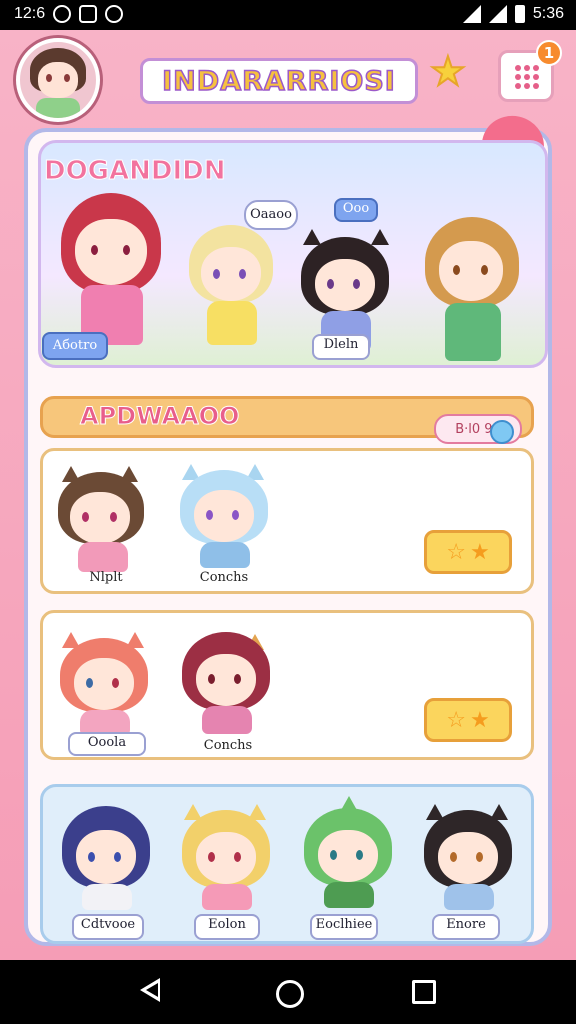  I want to click on featured-center-label: Dleln, so click(341, 347).